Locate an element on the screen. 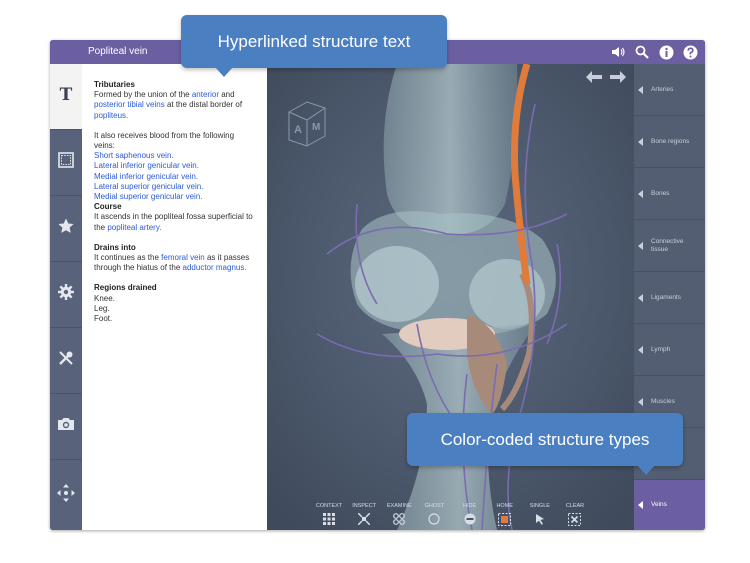 The image size is (750, 563). tools-icon is located at coordinates (66, 360).